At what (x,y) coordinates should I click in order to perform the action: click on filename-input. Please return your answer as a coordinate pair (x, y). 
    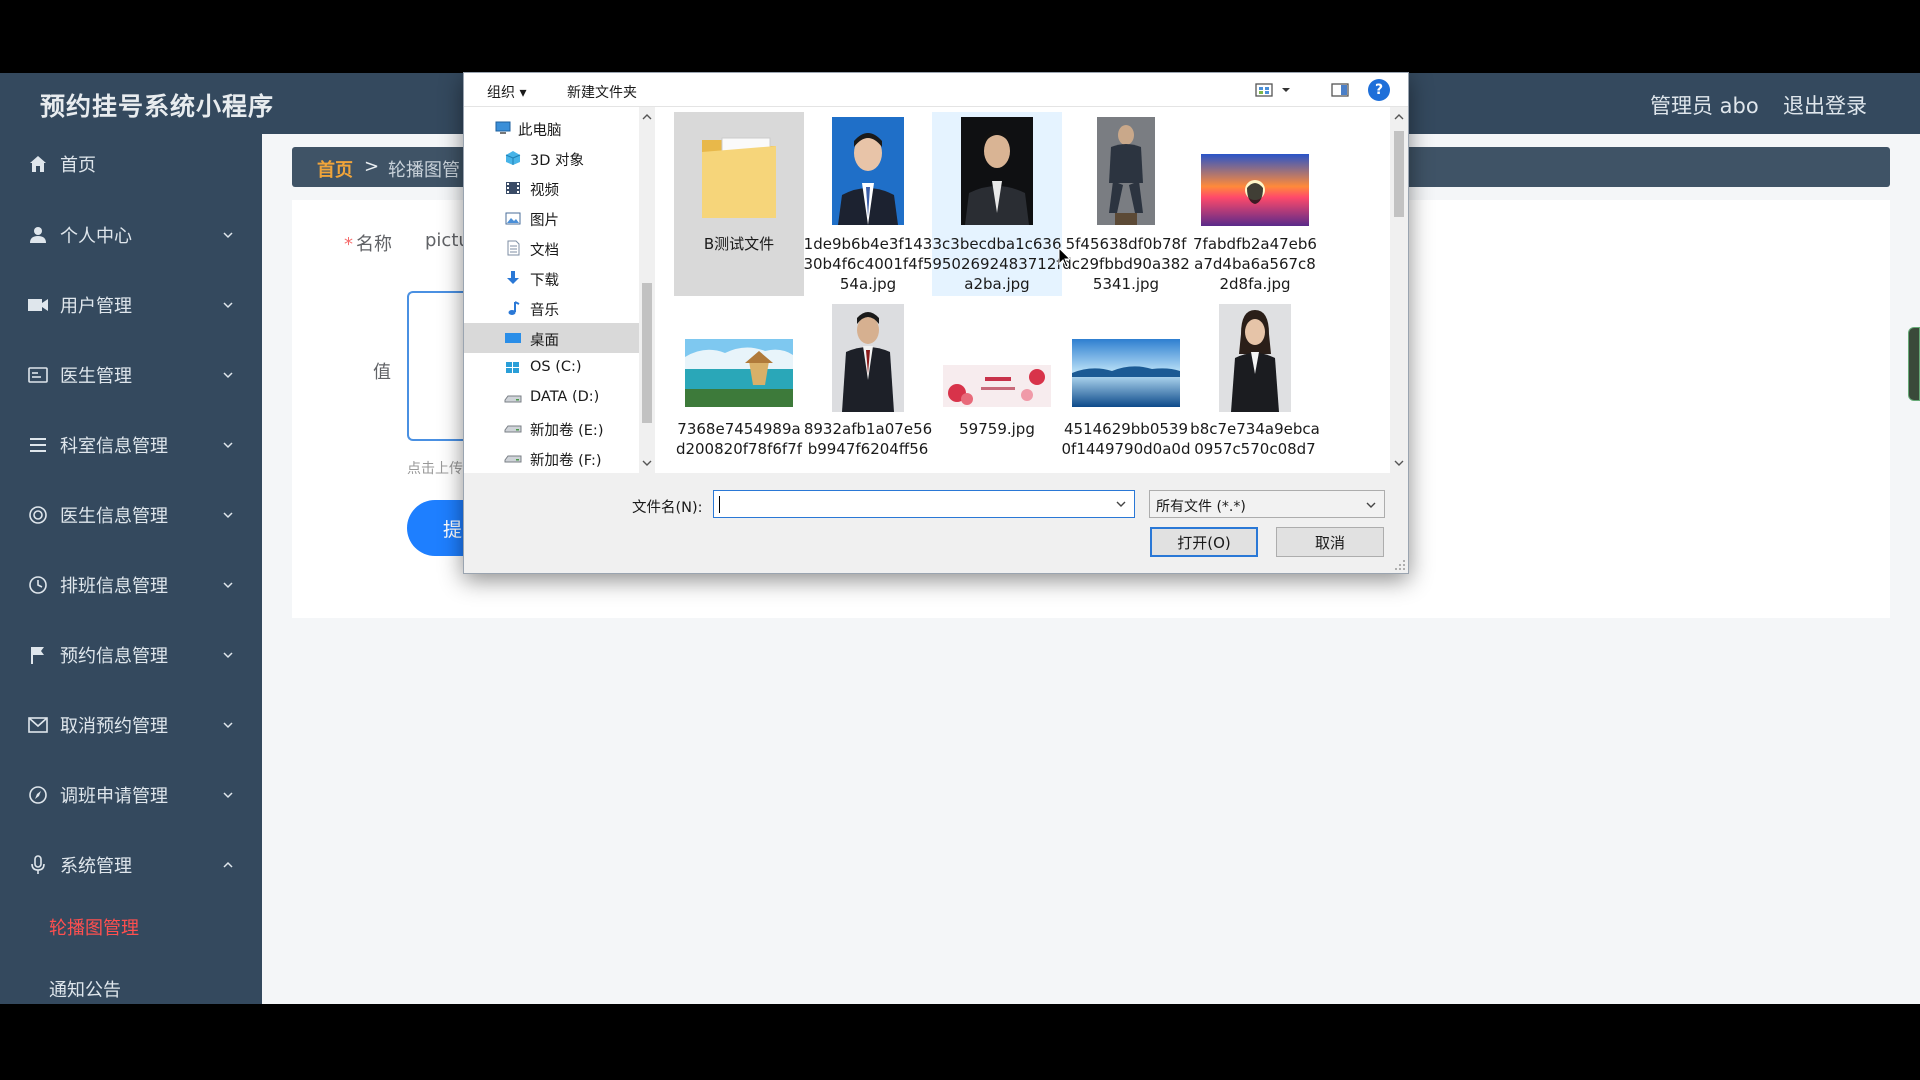
    Looking at the image, I should click on (924, 504).